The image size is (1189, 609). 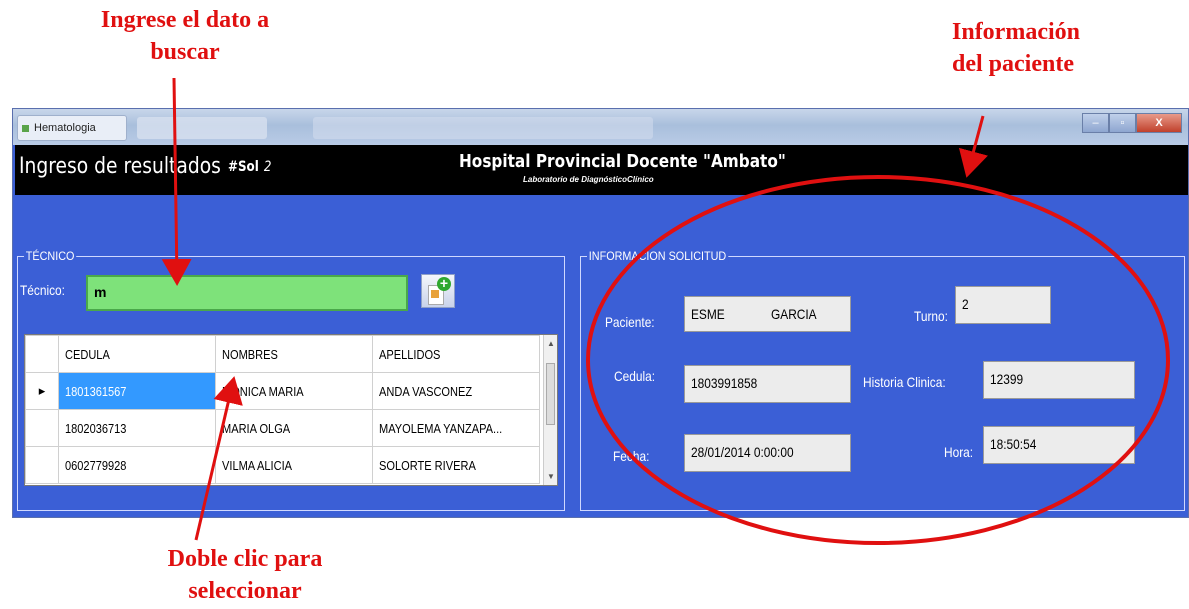 What do you see at coordinates (176, 181) in the screenshot?
I see `arrow-to-search-field` at bounding box center [176, 181].